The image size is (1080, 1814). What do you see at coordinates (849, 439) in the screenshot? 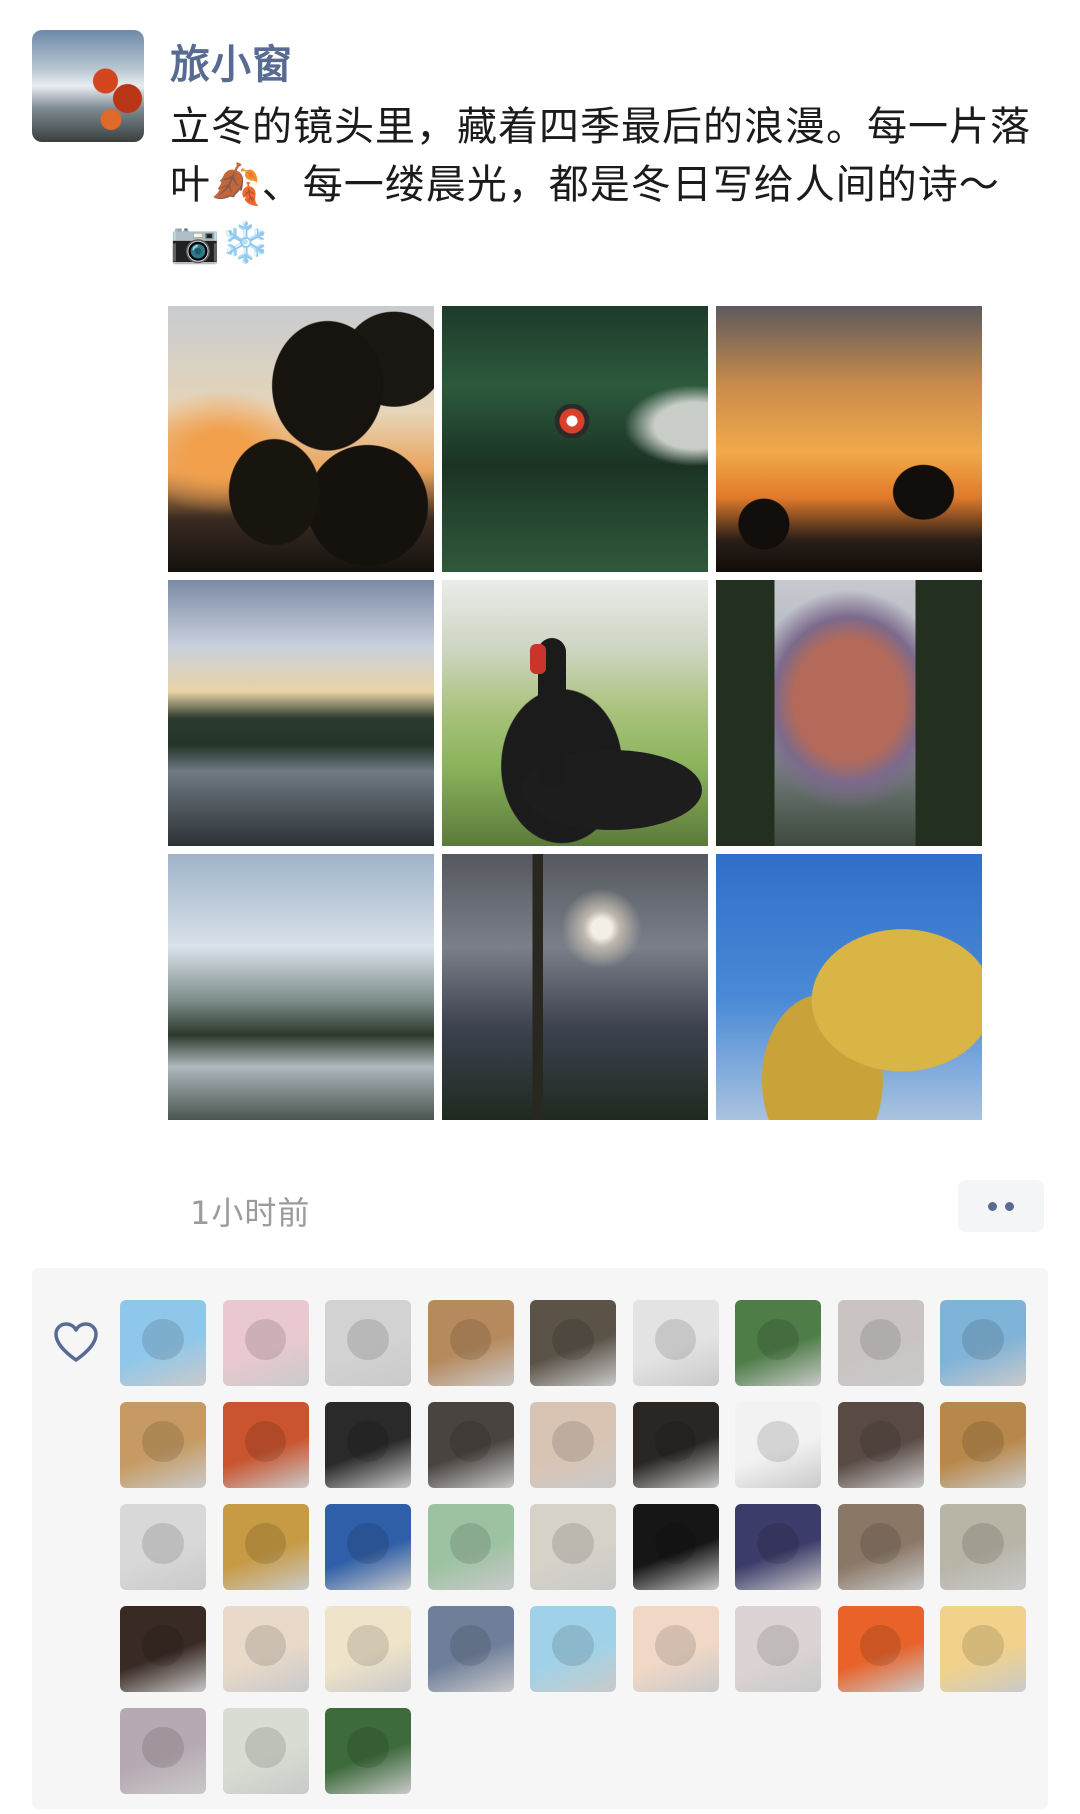
I see `photo-orange-sunset` at bounding box center [849, 439].